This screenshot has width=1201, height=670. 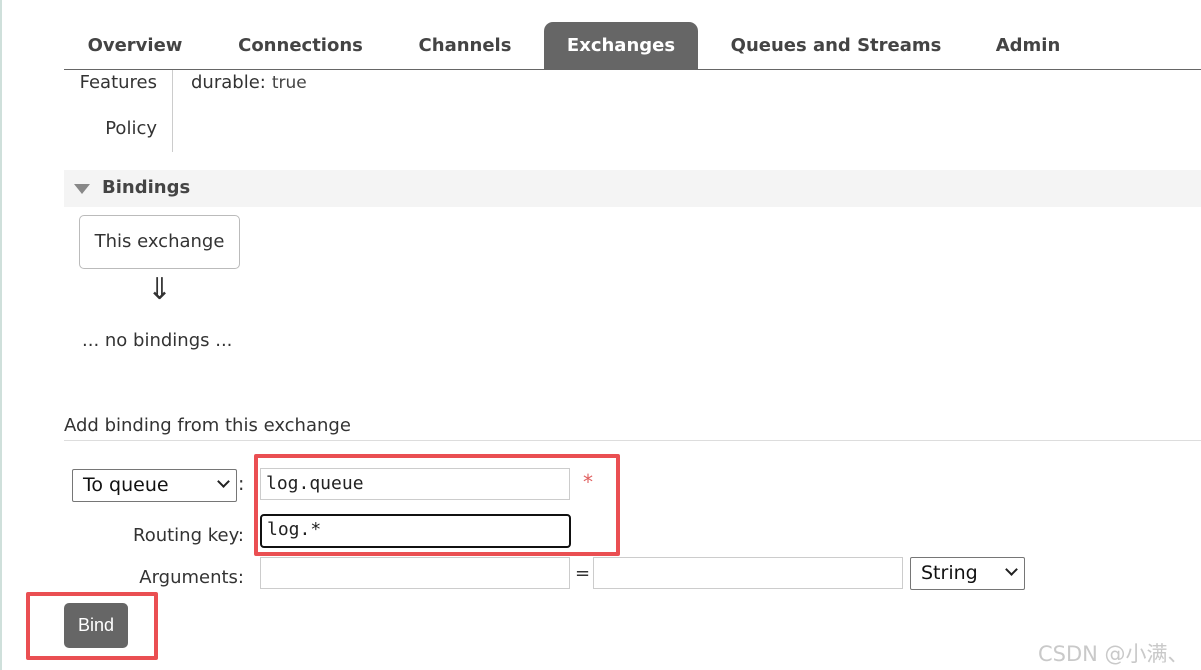 What do you see at coordinates (465, 45) in the screenshot?
I see `tab-channels: Channels` at bounding box center [465, 45].